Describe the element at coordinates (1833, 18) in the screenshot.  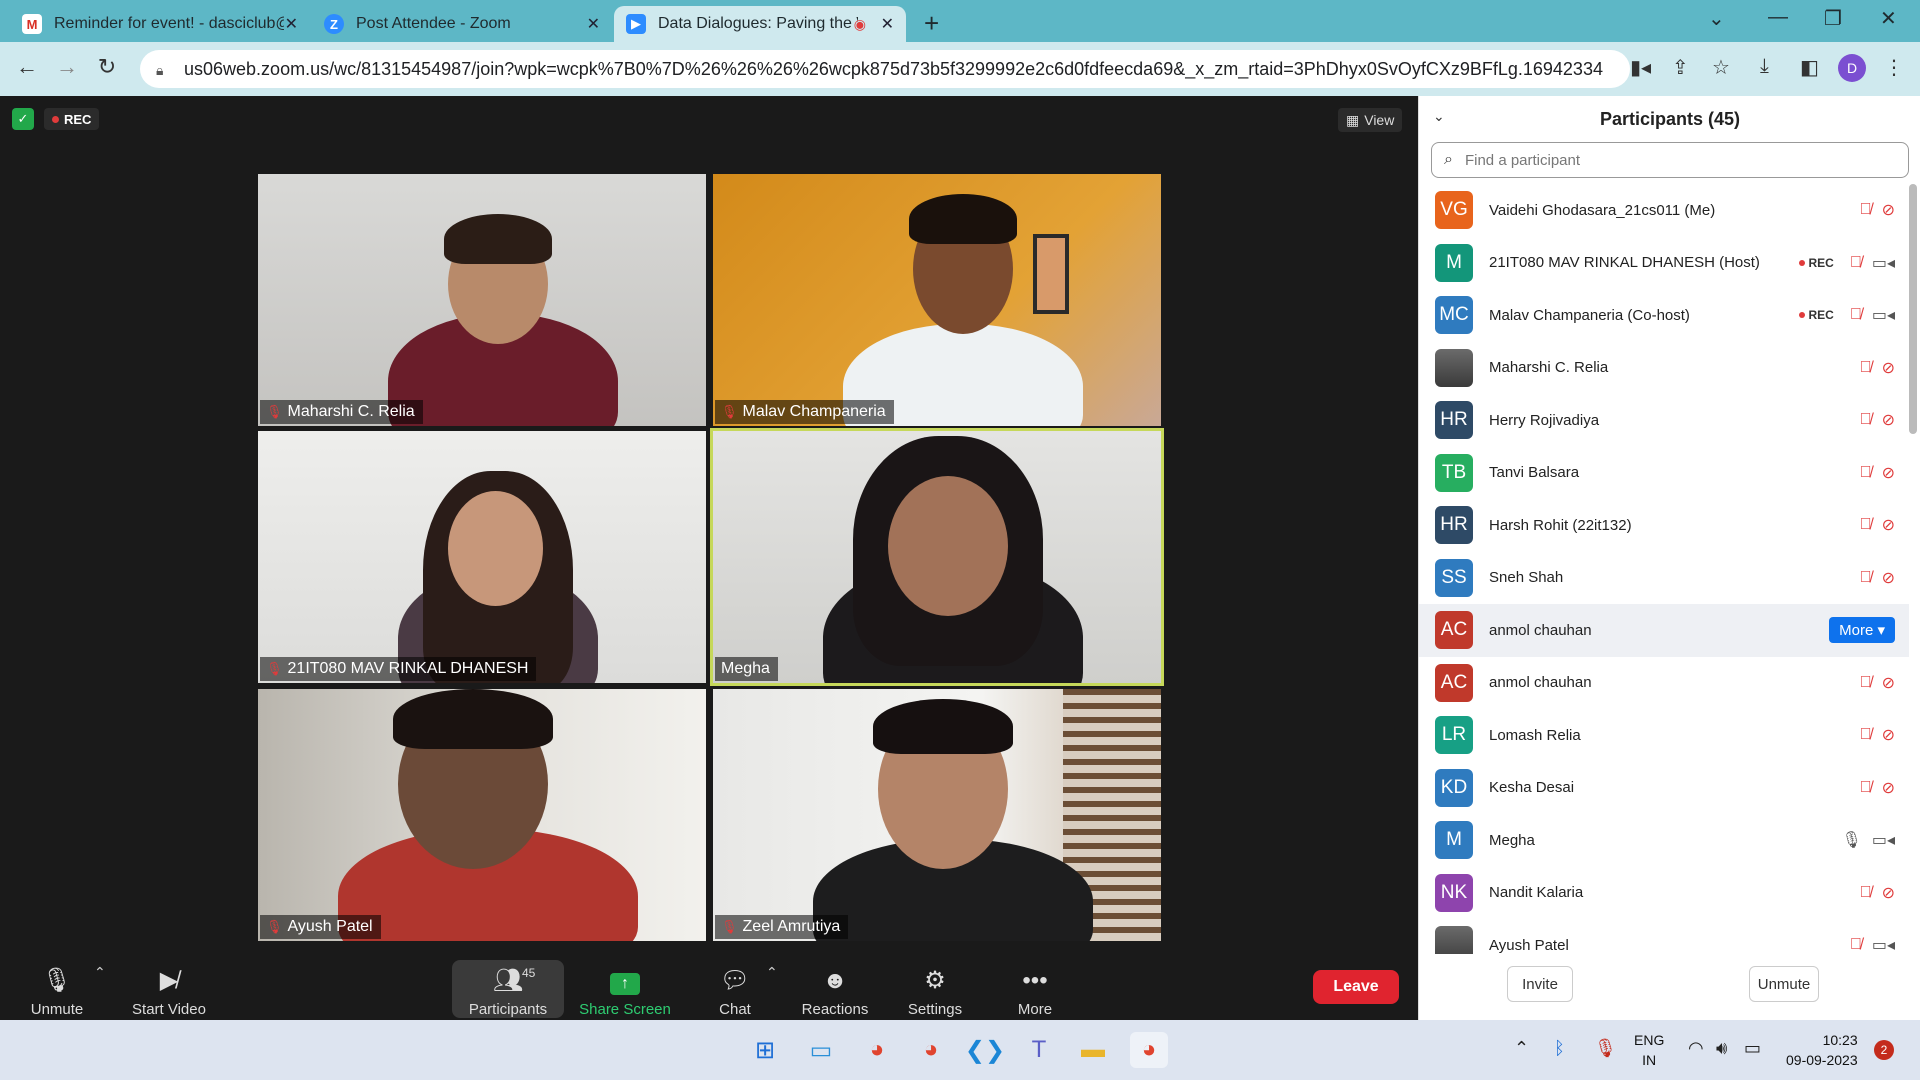
I see `restore-icon: ❐` at that location.